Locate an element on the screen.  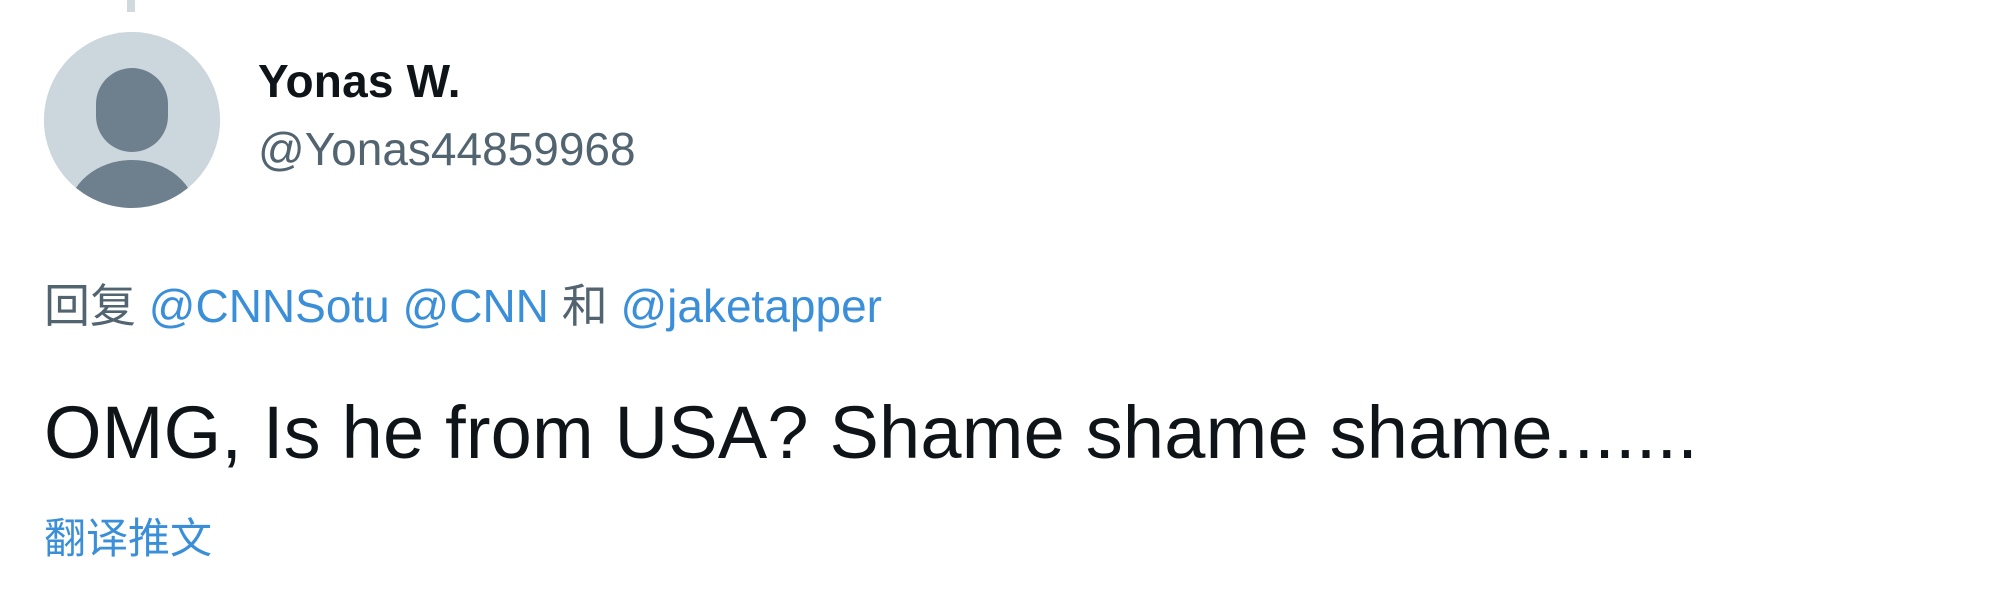
default-profile-icon is located at coordinates (132, 120).